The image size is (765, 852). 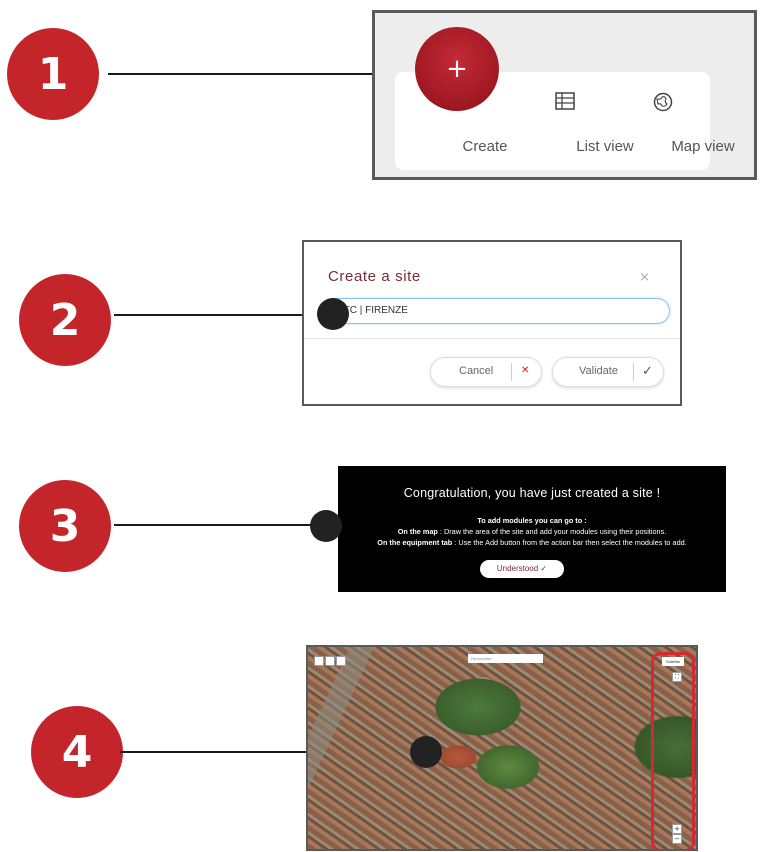 What do you see at coordinates (65, 320) in the screenshot?
I see `step-2-marker: 2` at bounding box center [65, 320].